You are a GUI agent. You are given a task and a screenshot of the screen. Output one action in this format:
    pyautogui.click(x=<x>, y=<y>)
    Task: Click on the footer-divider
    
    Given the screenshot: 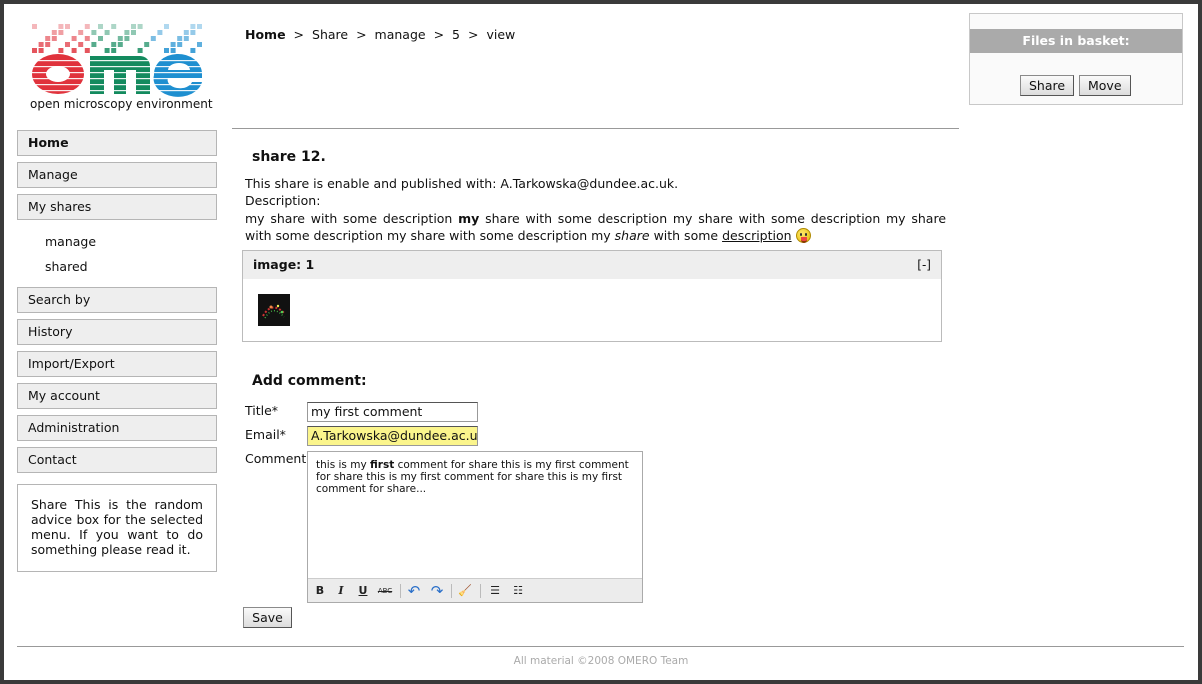 What is the action you would take?
    pyautogui.click(x=600, y=646)
    